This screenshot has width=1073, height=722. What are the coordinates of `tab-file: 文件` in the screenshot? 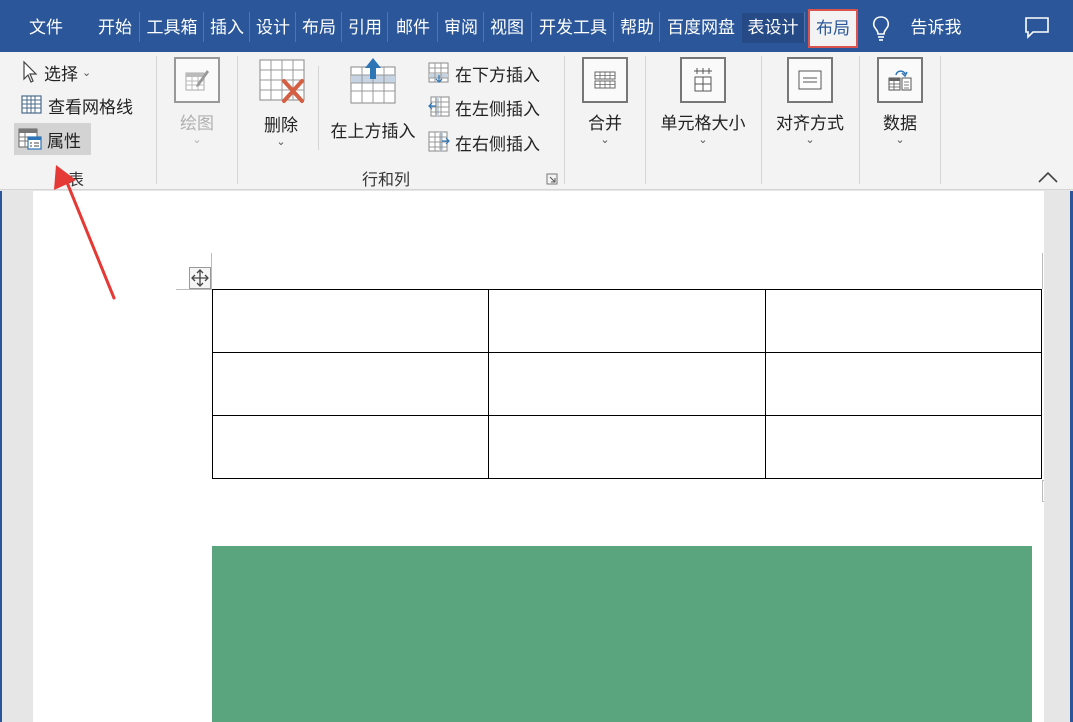 It's located at (46, 28).